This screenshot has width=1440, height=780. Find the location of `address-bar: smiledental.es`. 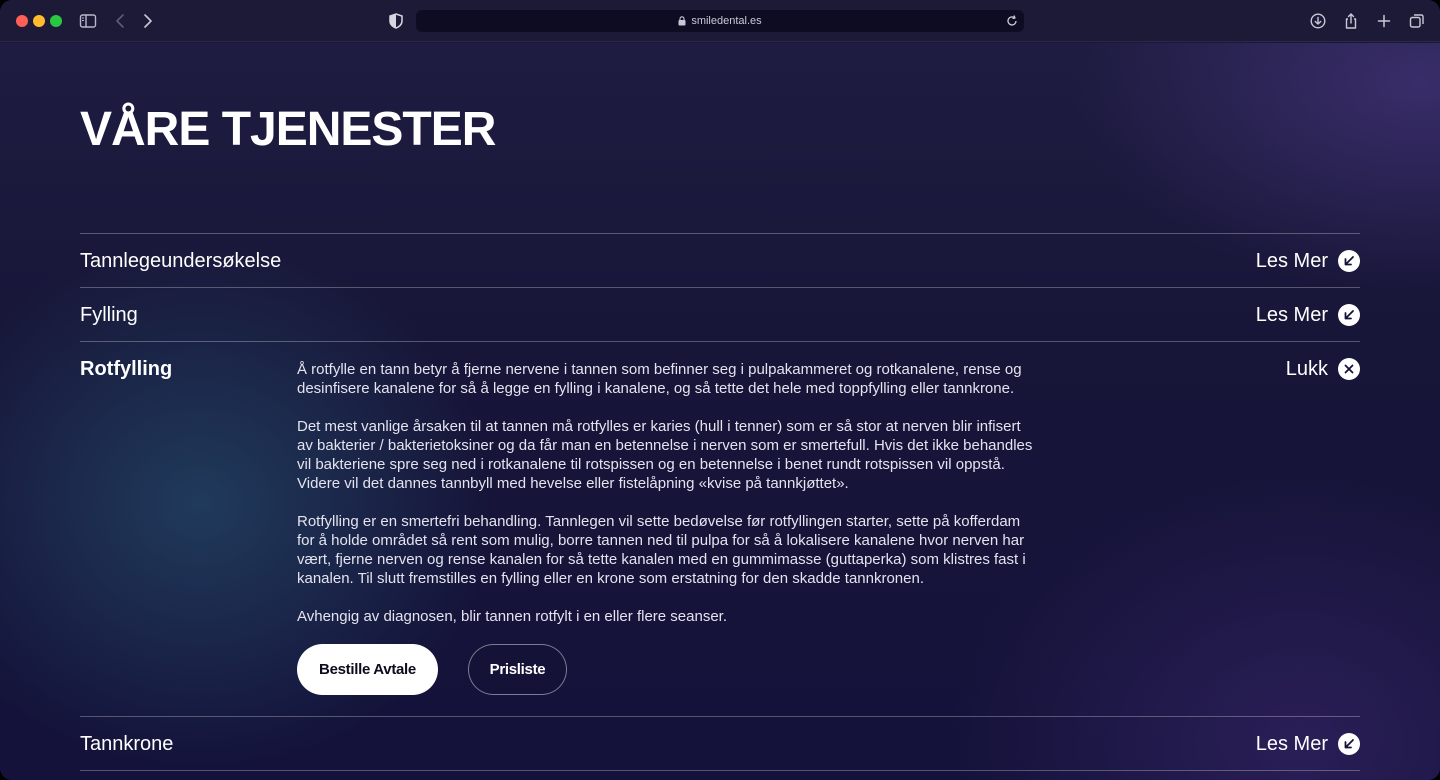

address-bar: smiledental.es is located at coordinates (720, 21).